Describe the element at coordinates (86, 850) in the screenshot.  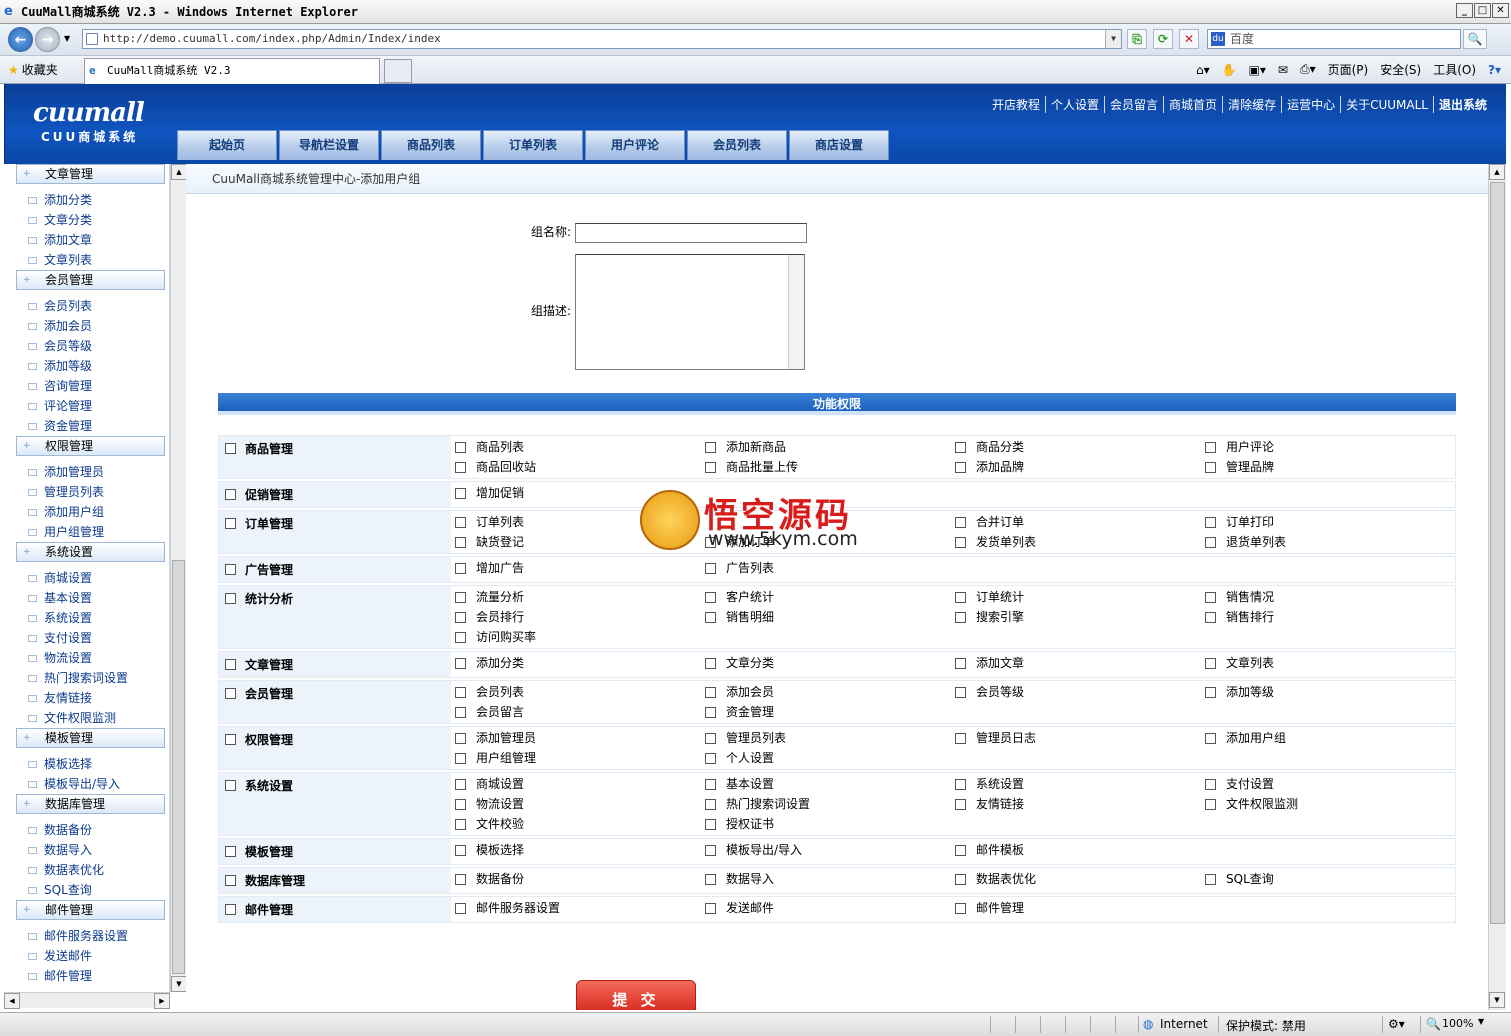
I see `sidebar-item: 数据导入` at that location.